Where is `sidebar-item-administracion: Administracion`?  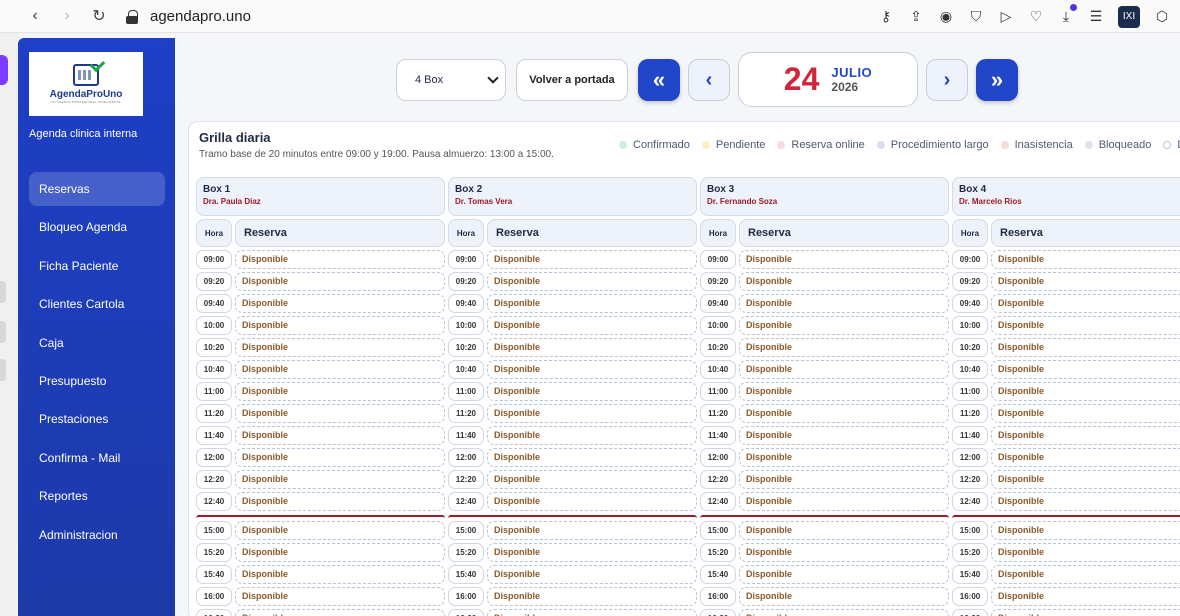
sidebar-item-administracion: Administracion is located at coordinates (97, 535).